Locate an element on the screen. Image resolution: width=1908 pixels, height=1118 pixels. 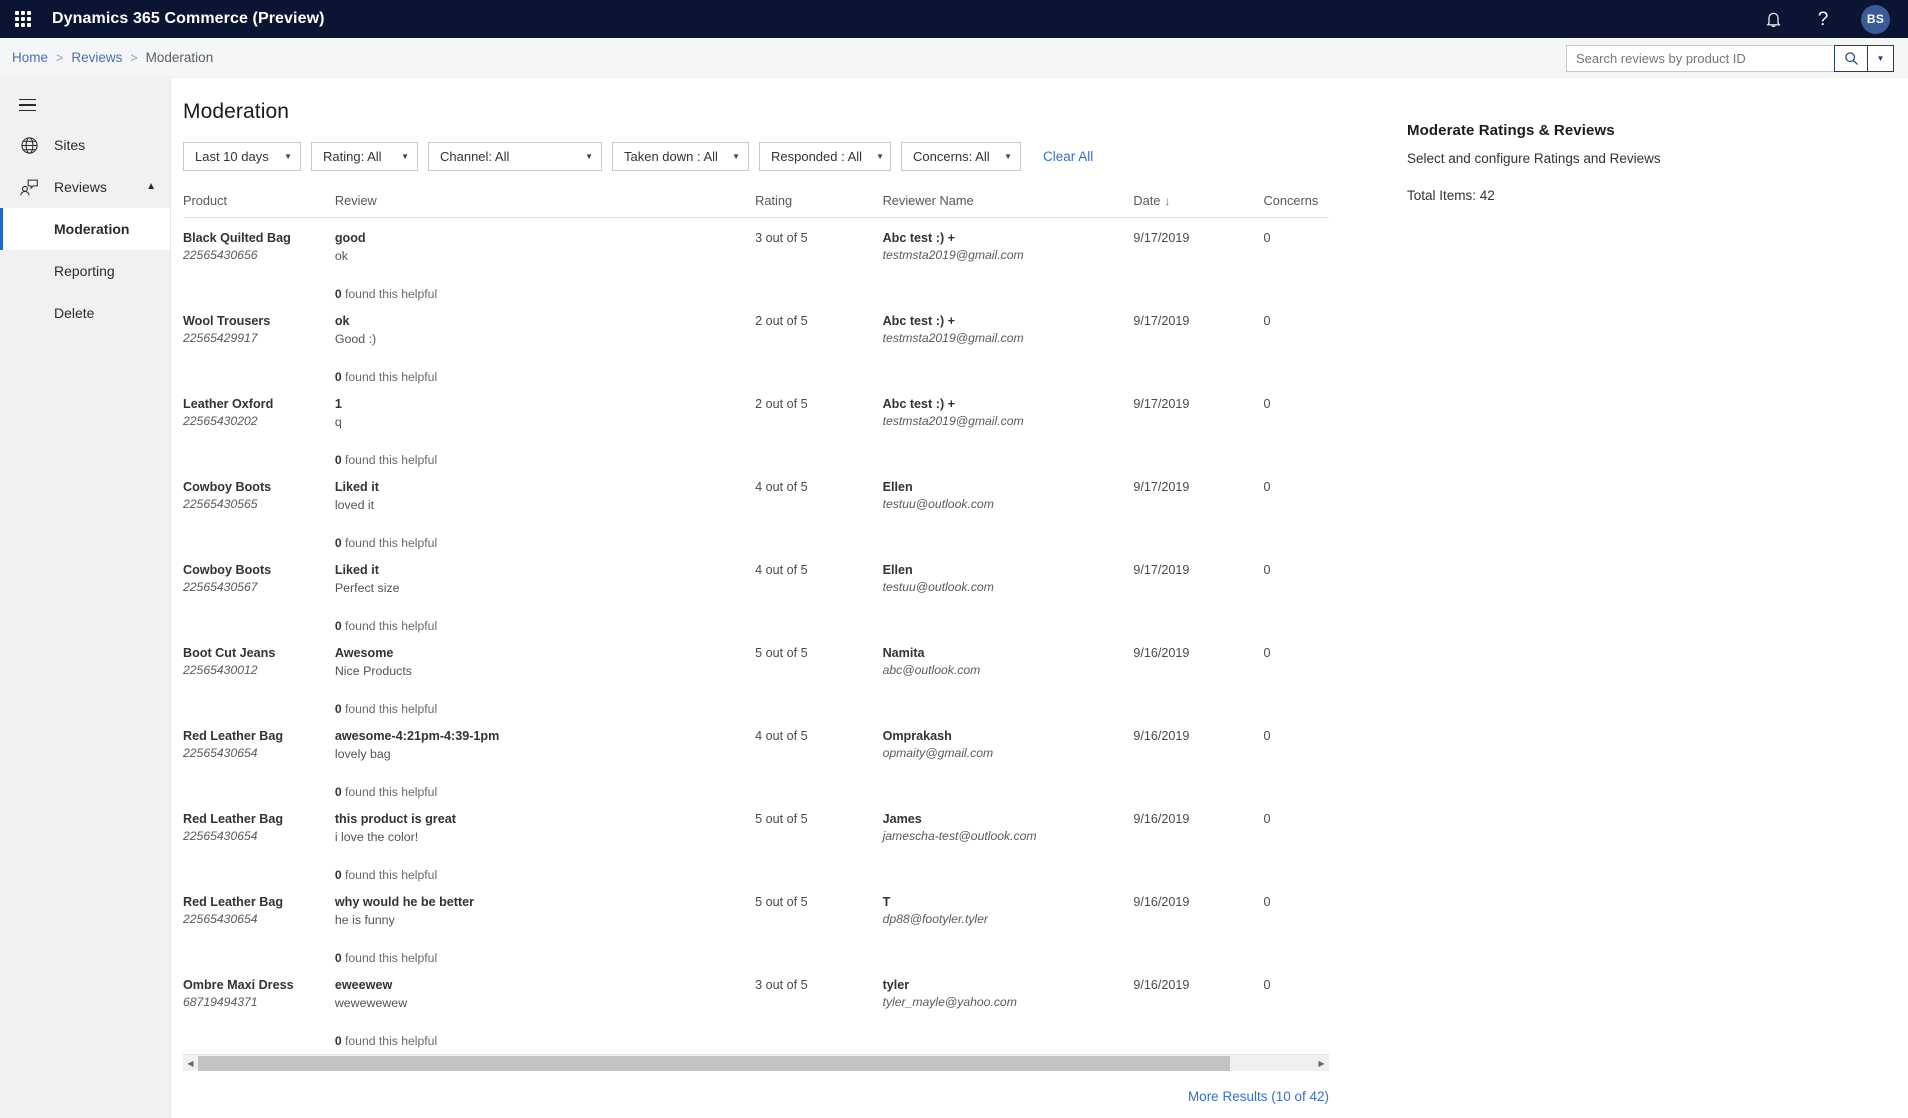
clear-all-button: Clear All is located at coordinates (1068, 156).